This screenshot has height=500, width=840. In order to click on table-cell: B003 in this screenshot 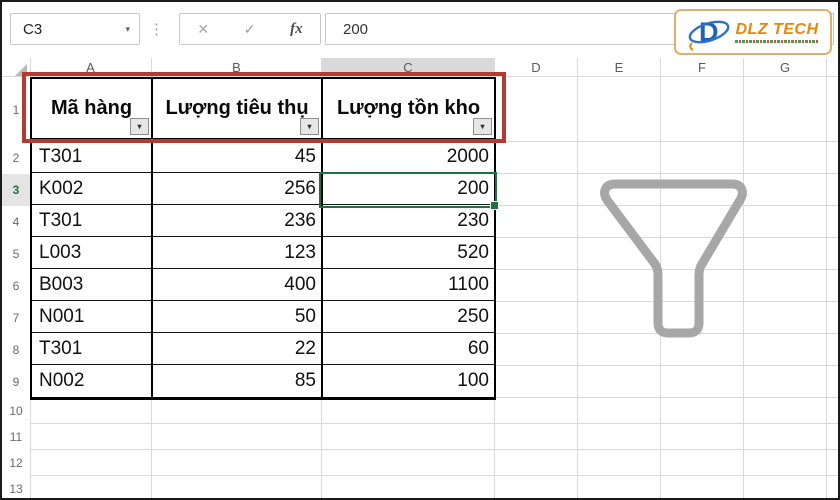, I will do `click(92, 285)`.